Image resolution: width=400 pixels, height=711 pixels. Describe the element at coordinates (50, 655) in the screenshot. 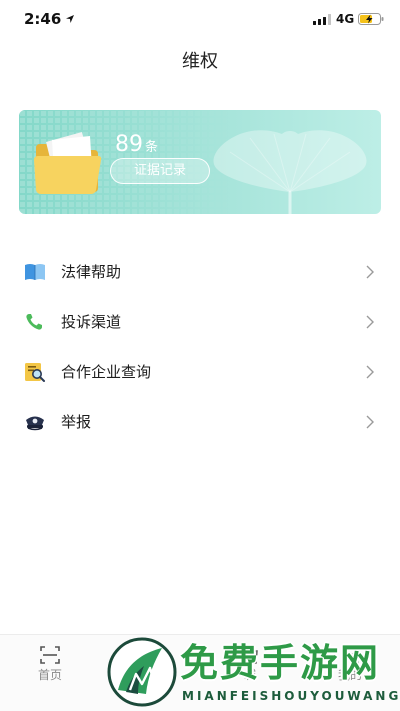

I see `scan-icon` at that location.